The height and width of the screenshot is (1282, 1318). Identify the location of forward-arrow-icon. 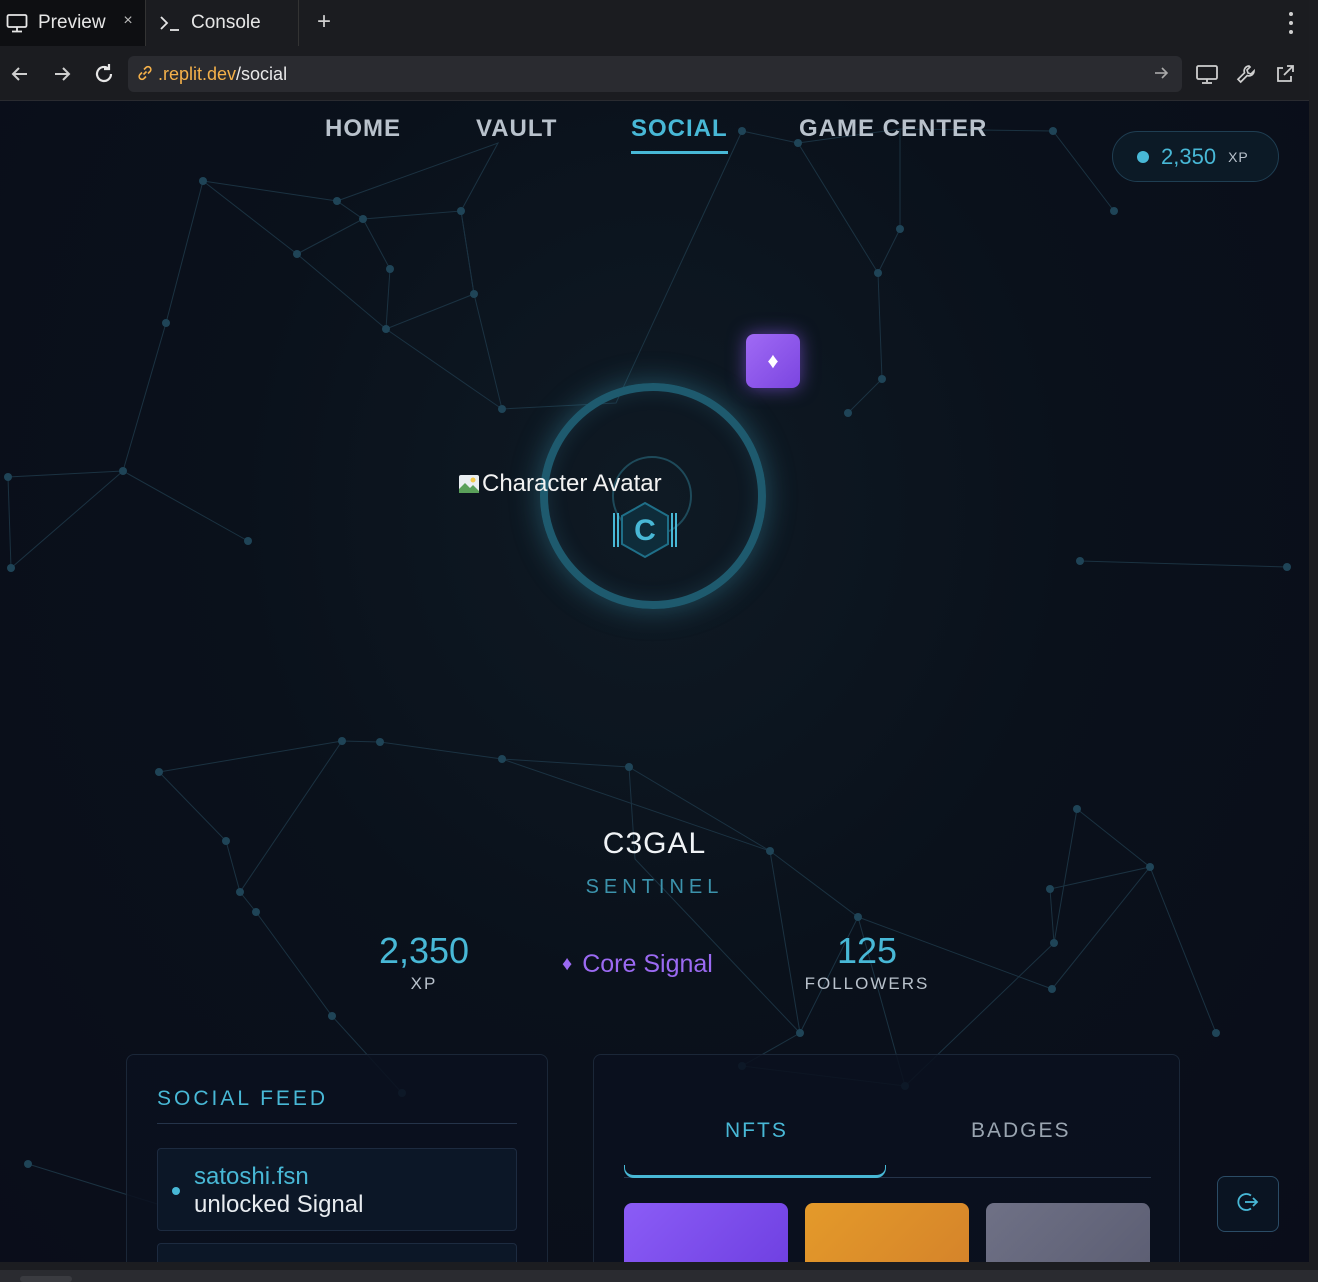
(62, 74).